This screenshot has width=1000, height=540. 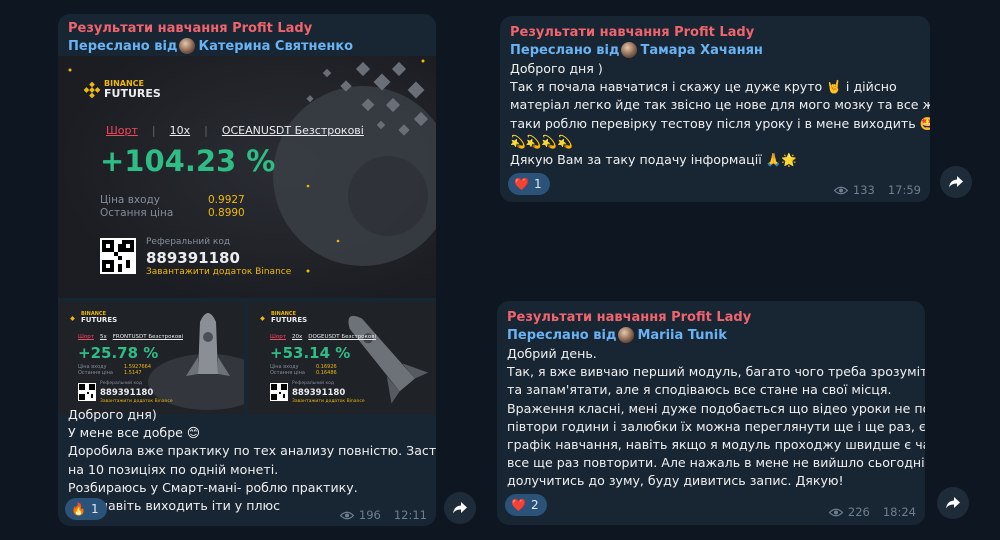 What do you see at coordinates (134, 433) in the screenshot?
I see `text-line: У мене все добре 😊` at bounding box center [134, 433].